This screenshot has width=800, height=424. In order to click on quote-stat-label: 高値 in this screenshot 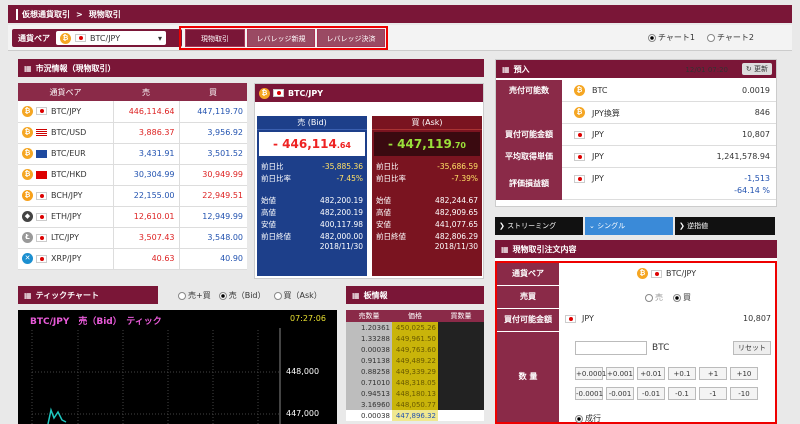, I will do `click(383, 212)`.